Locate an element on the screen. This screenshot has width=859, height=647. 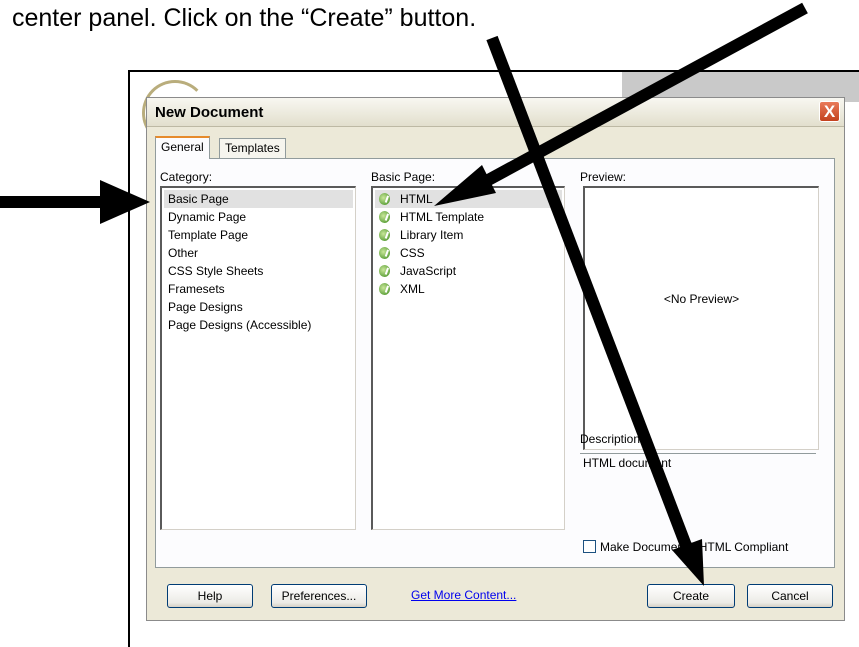
dialog-titlebar: New Document X is located at coordinates (495, 112).